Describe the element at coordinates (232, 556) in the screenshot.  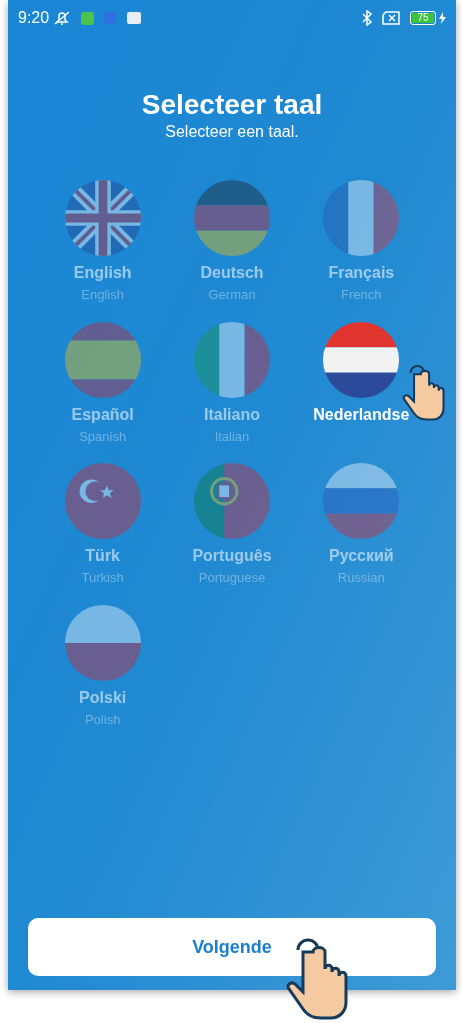
I see `language-name: Português` at that location.